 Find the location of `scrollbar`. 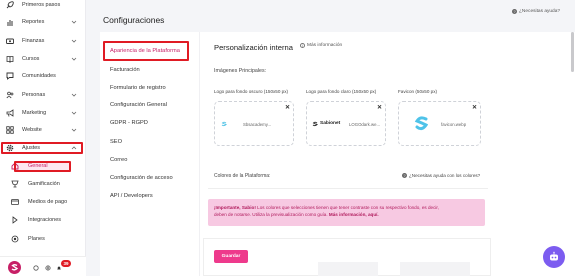

scrollbar is located at coordinates (572, 52).